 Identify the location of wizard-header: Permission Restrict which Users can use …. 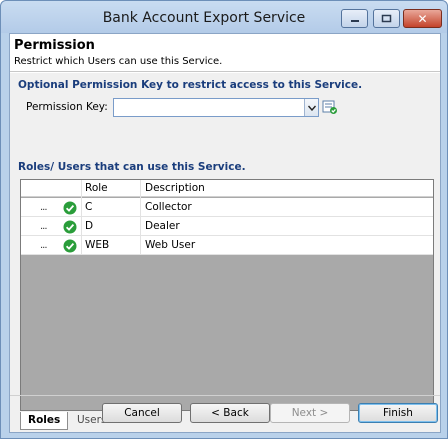
(225, 53).